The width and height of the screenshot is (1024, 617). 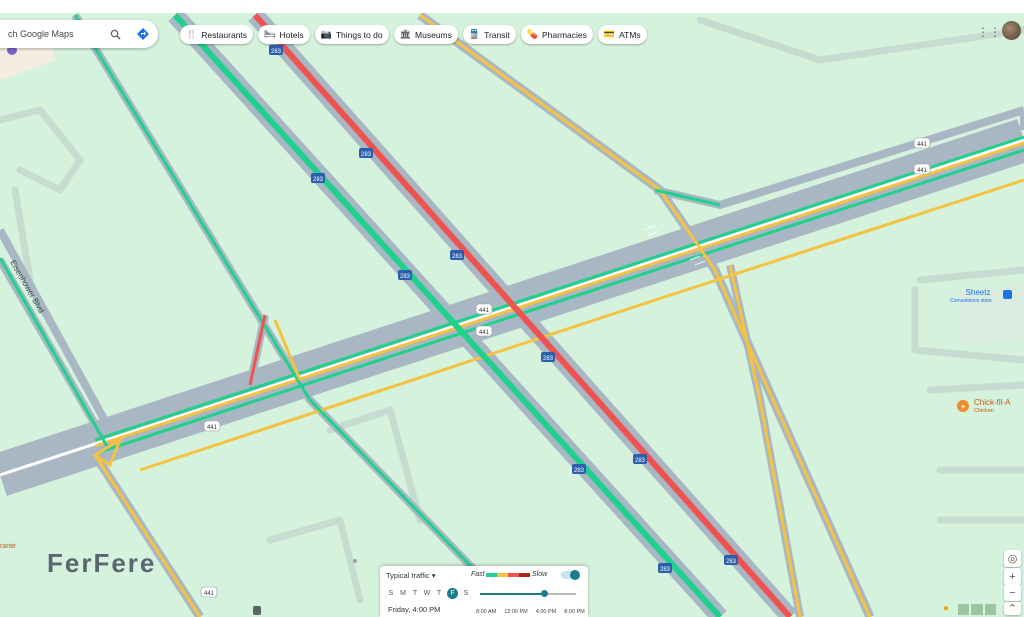 I want to click on chip-things-to-do: 📷 Things to do, so click(x=351, y=34).